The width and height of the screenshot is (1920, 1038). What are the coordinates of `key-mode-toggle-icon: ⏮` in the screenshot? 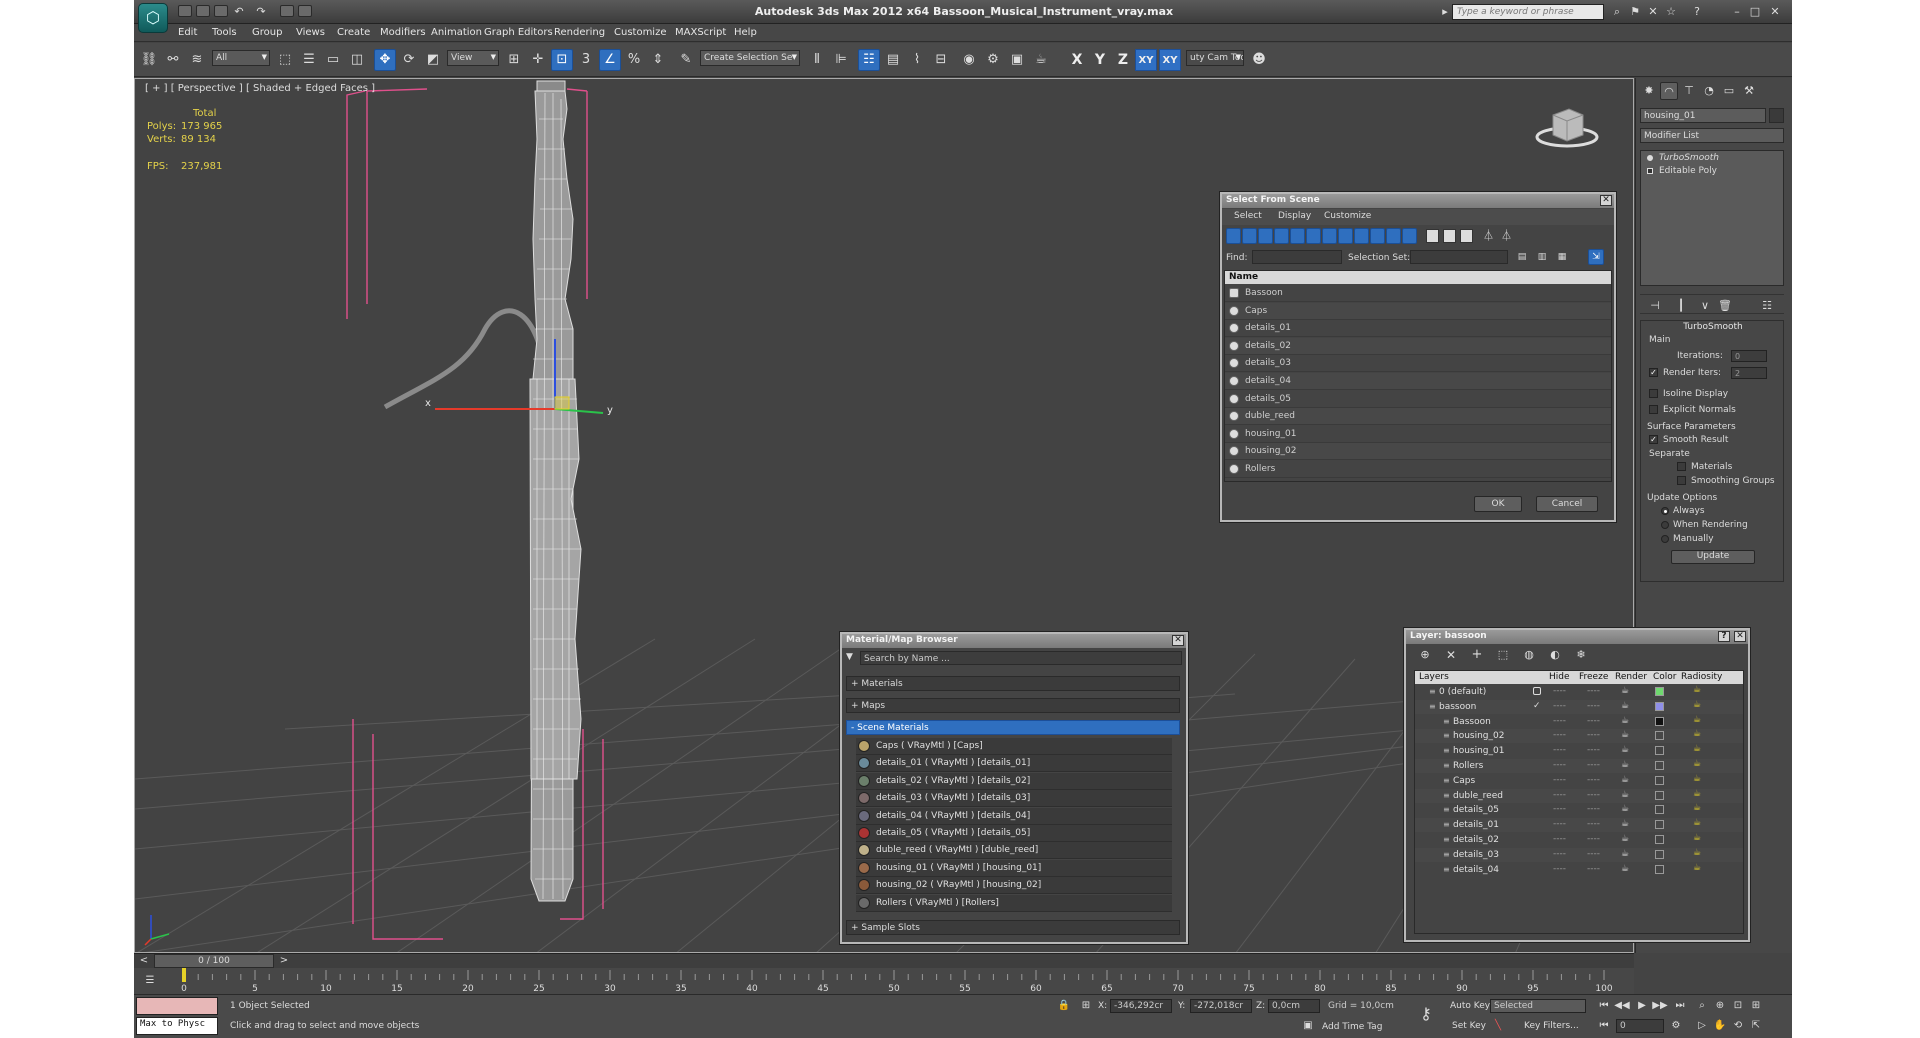 It's located at (1604, 1026).